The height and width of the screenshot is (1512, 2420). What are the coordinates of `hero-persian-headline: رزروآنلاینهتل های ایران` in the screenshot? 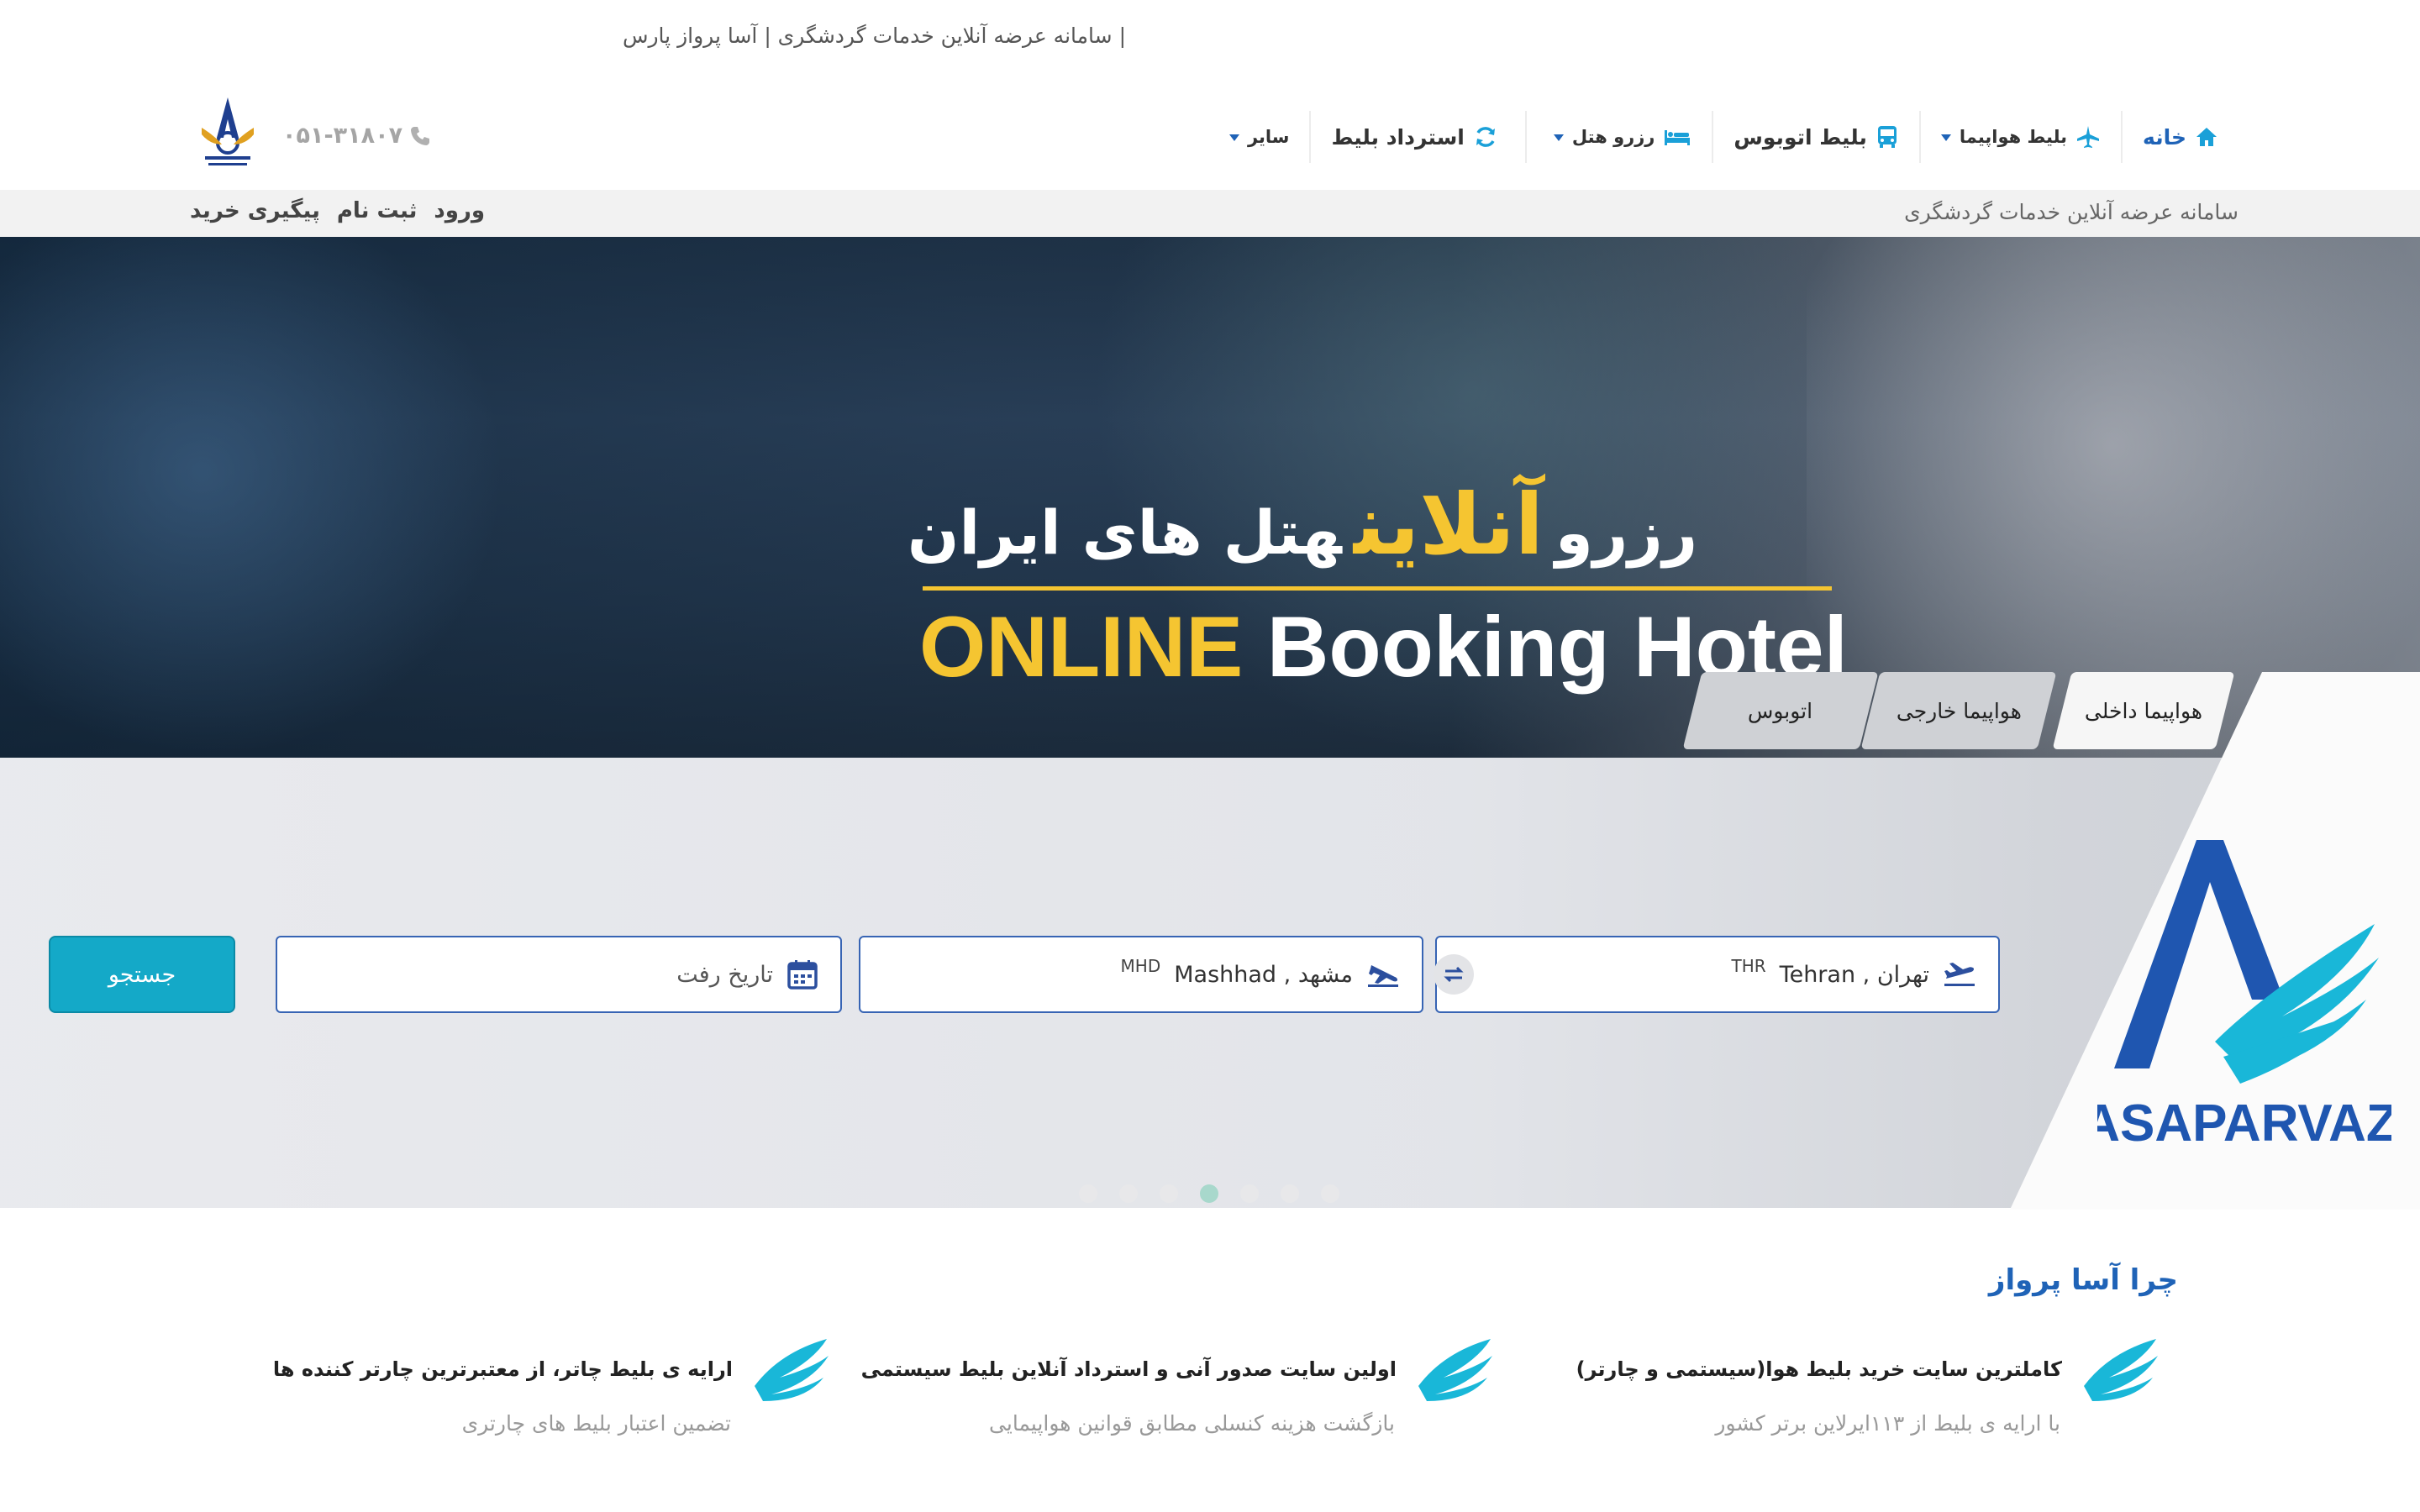 It's located at (1302, 524).